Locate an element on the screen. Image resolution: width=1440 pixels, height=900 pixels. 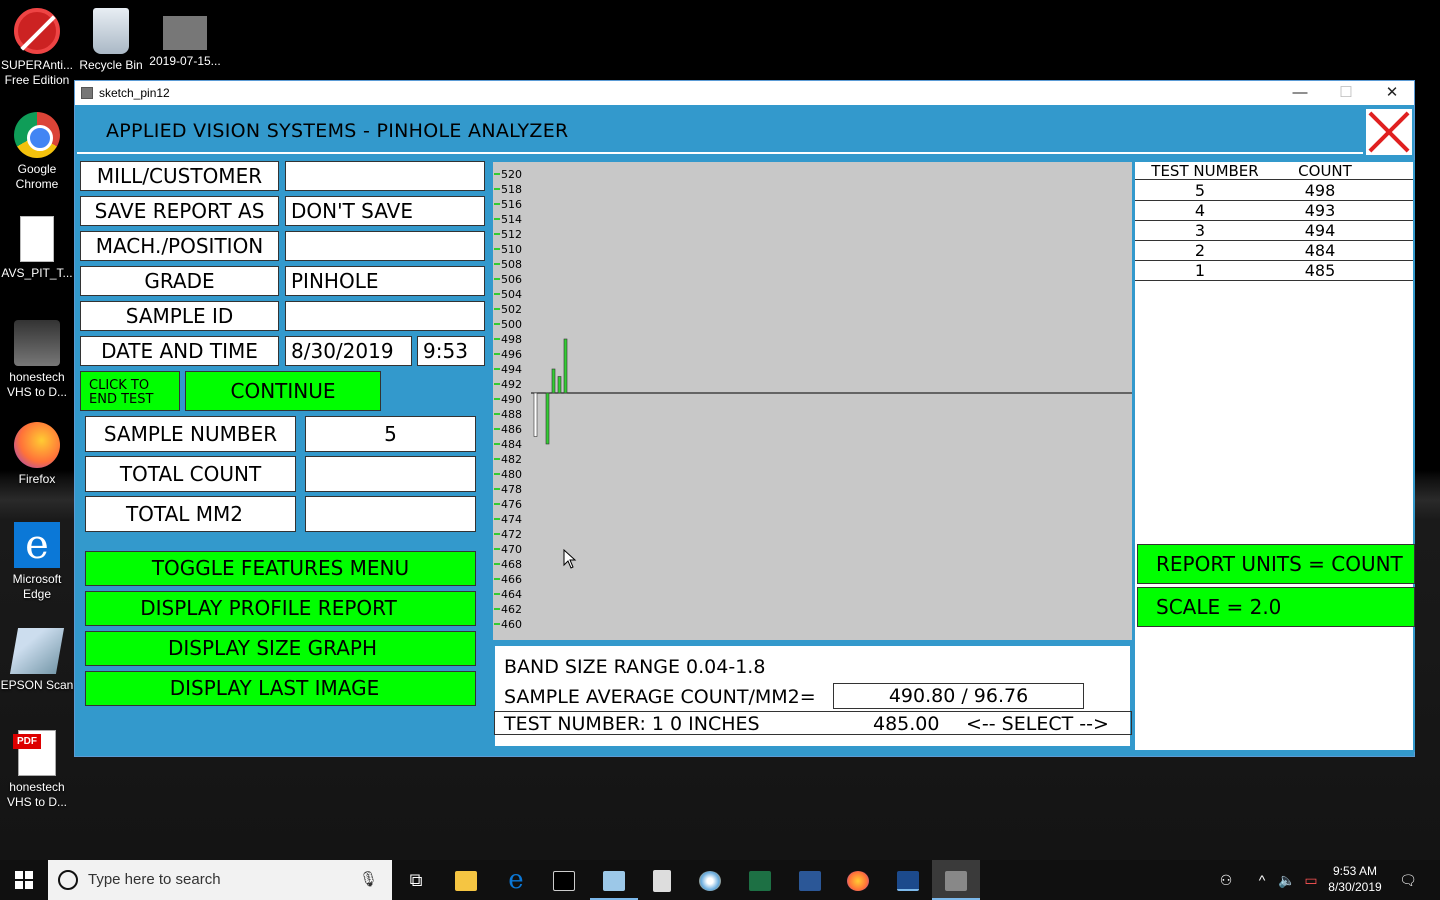
chrome-icon is located at coordinates (37, 135).